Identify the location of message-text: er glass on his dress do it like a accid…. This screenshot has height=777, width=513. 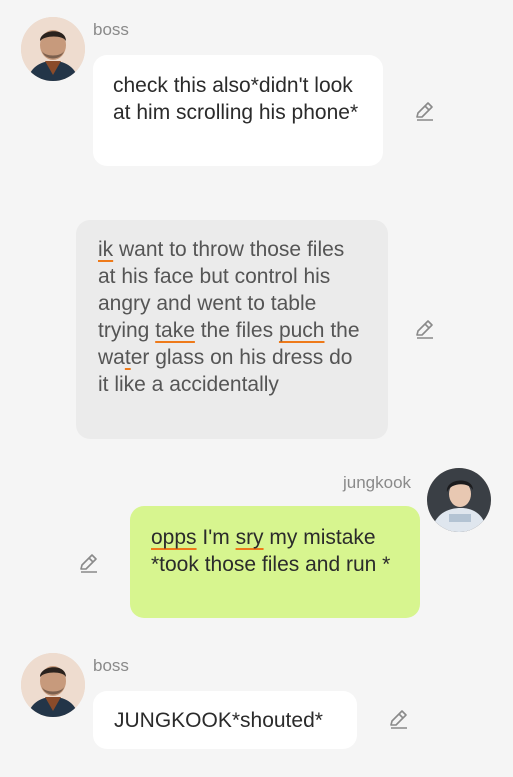
(225, 371).